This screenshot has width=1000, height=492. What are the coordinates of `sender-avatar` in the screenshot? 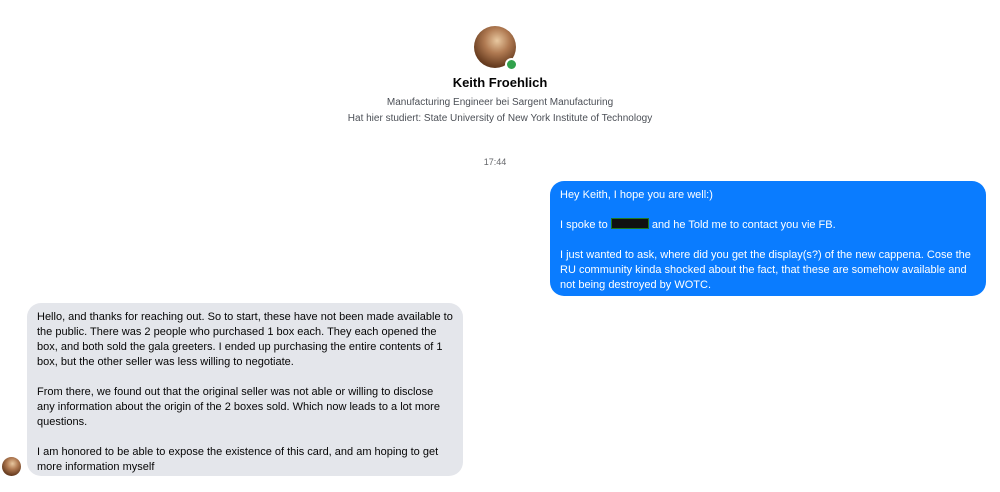 It's located at (11, 466).